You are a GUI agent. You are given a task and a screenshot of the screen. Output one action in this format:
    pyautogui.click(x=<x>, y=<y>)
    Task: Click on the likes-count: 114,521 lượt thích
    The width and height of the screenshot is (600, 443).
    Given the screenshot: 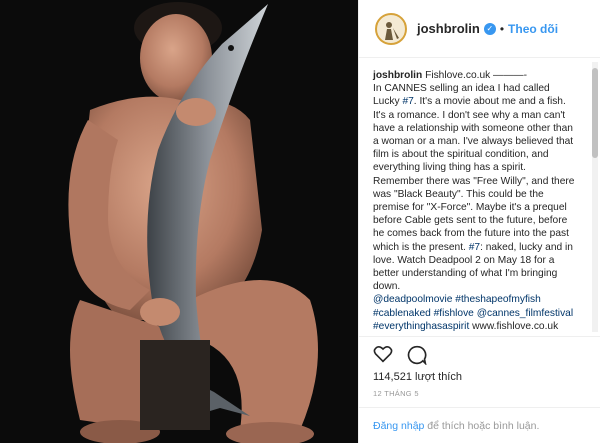 What is the action you would take?
    pyautogui.click(x=479, y=374)
    